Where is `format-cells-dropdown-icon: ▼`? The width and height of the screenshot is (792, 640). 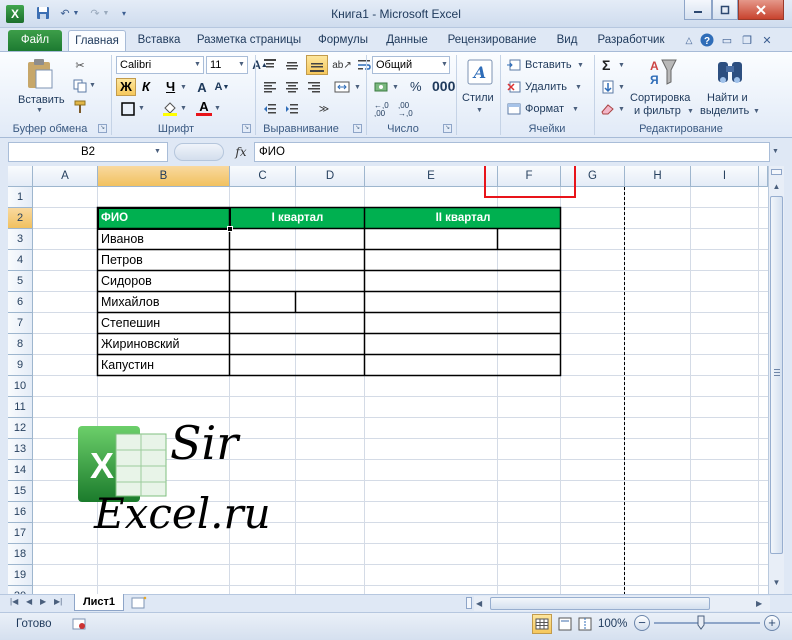 format-cells-dropdown-icon: ▼ is located at coordinates (575, 109).